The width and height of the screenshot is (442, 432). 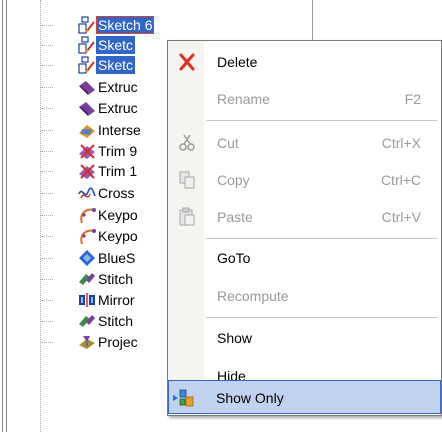 I want to click on tree-item-label: Mirror, so click(x=116, y=300).